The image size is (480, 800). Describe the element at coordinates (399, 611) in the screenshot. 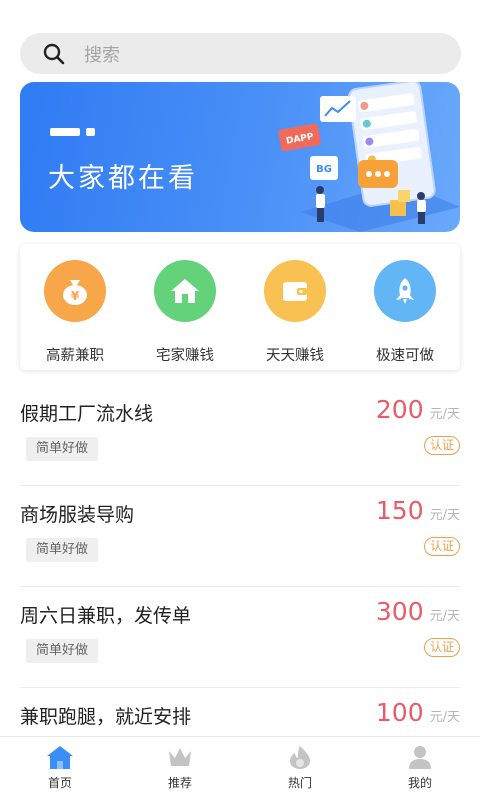

I see `price-value: 300` at that location.